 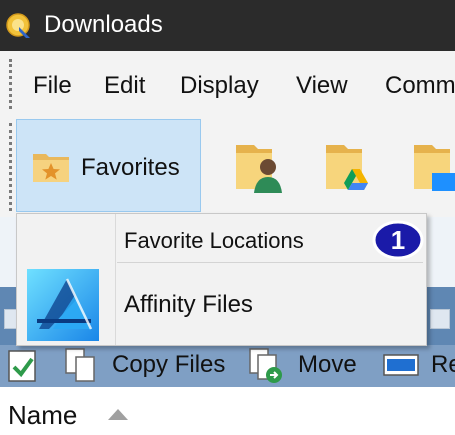 What do you see at coordinates (118, 414) in the screenshot?
I see `sort-ascending-icon` at bounding box center [118, 414].